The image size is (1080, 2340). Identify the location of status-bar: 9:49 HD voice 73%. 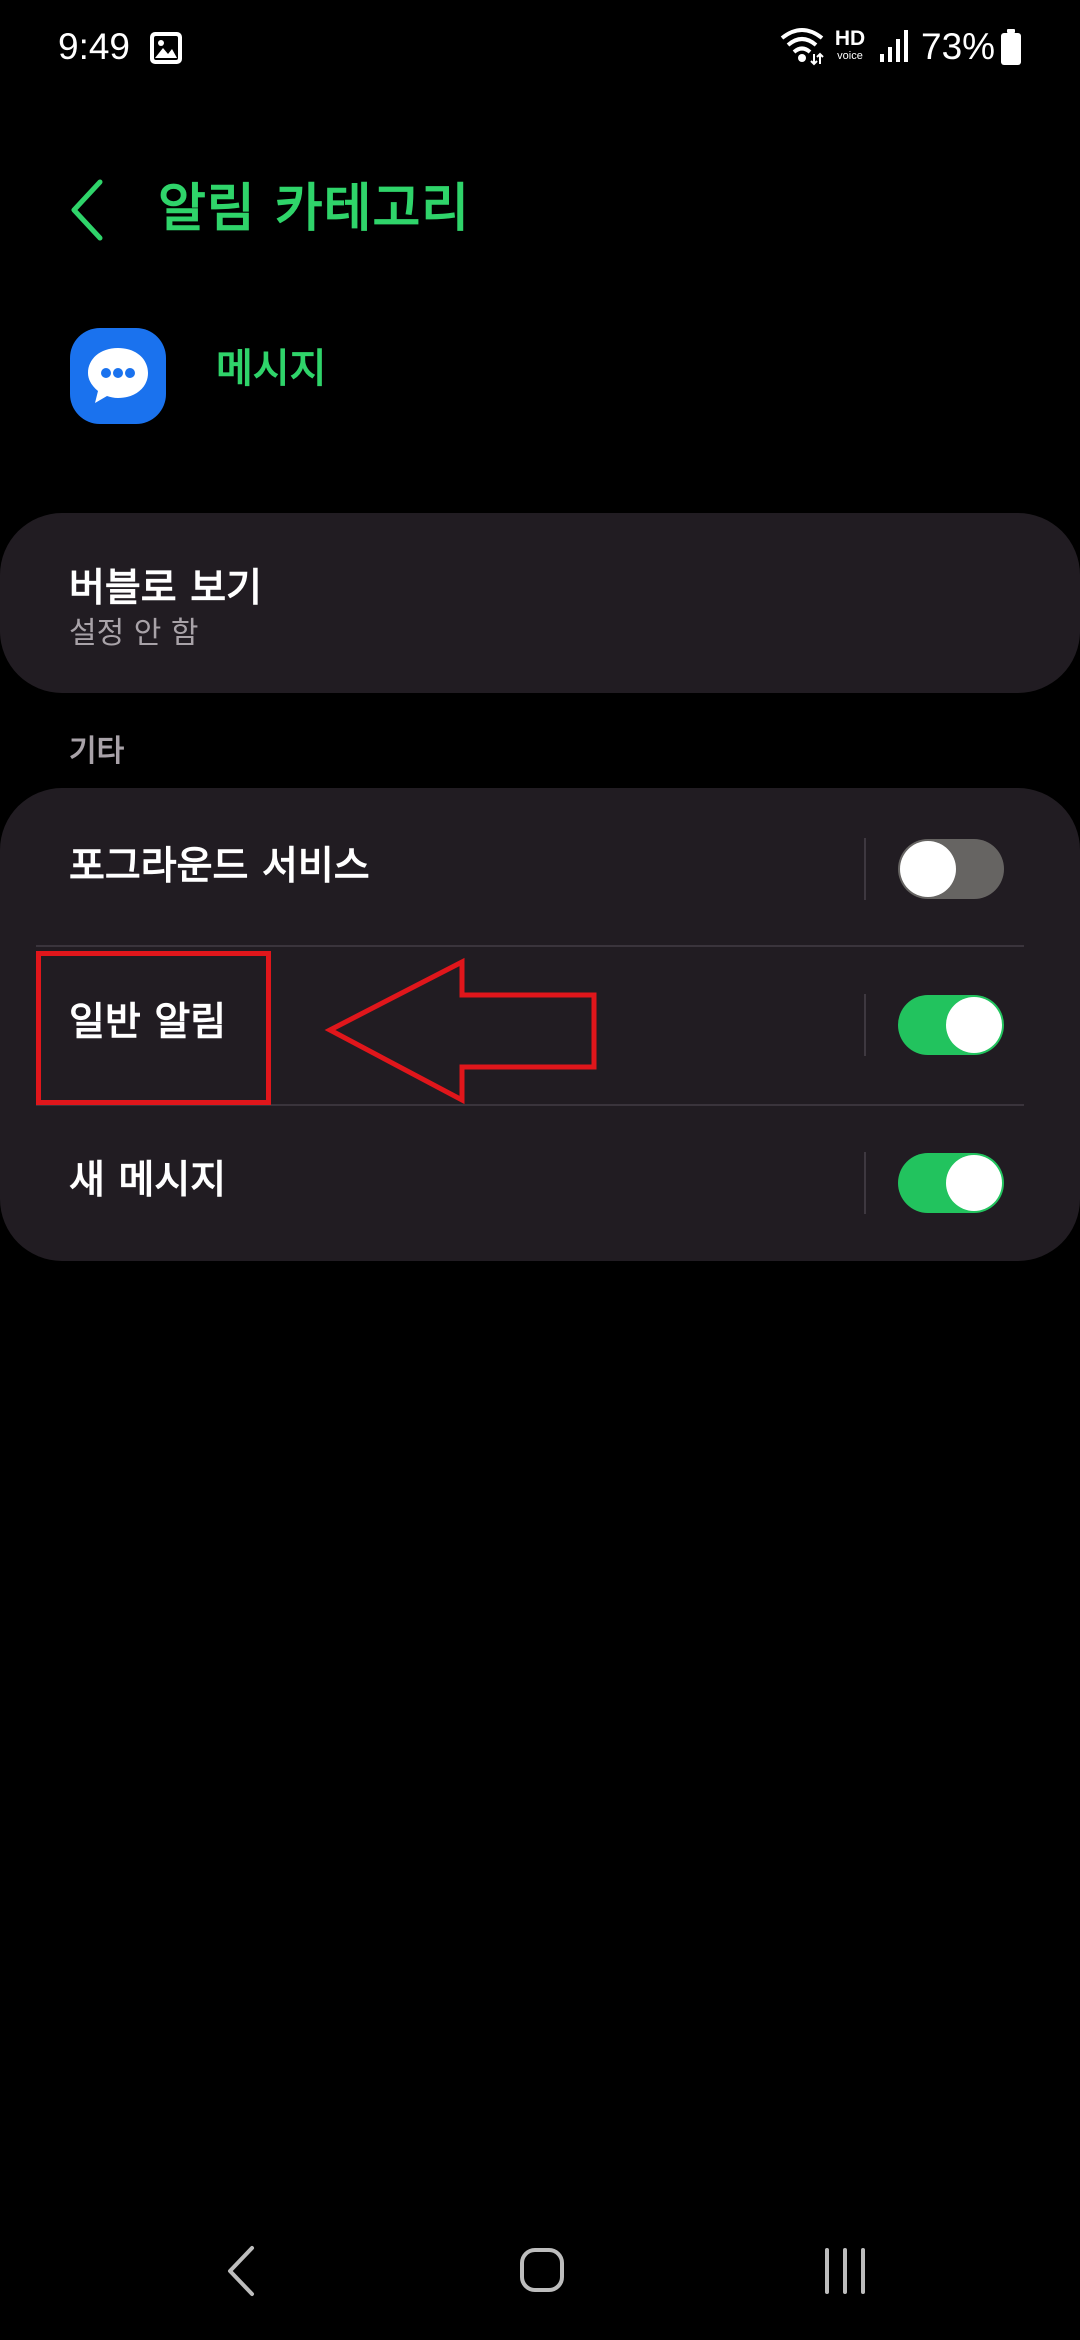
(540, 48).